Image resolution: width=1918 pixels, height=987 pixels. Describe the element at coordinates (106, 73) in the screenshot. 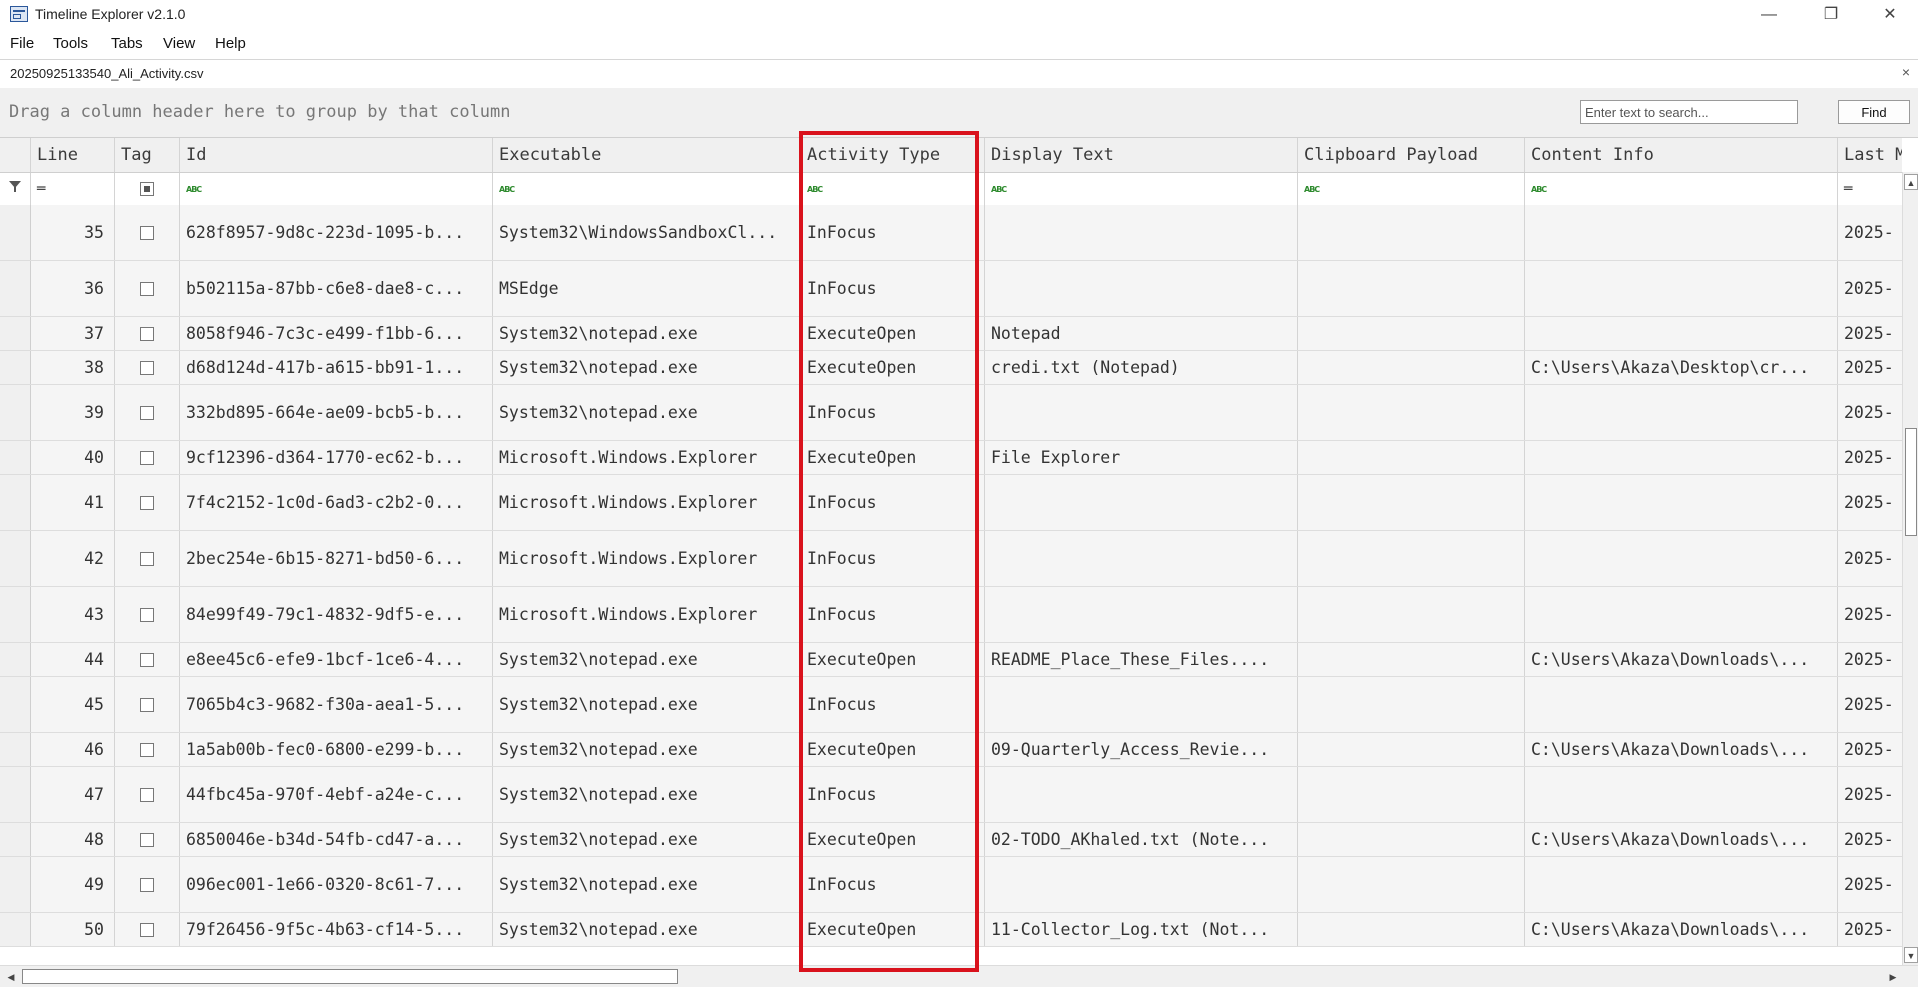

I see `file-tab: 20250925133540_Ali_Activity.csv` at that location.